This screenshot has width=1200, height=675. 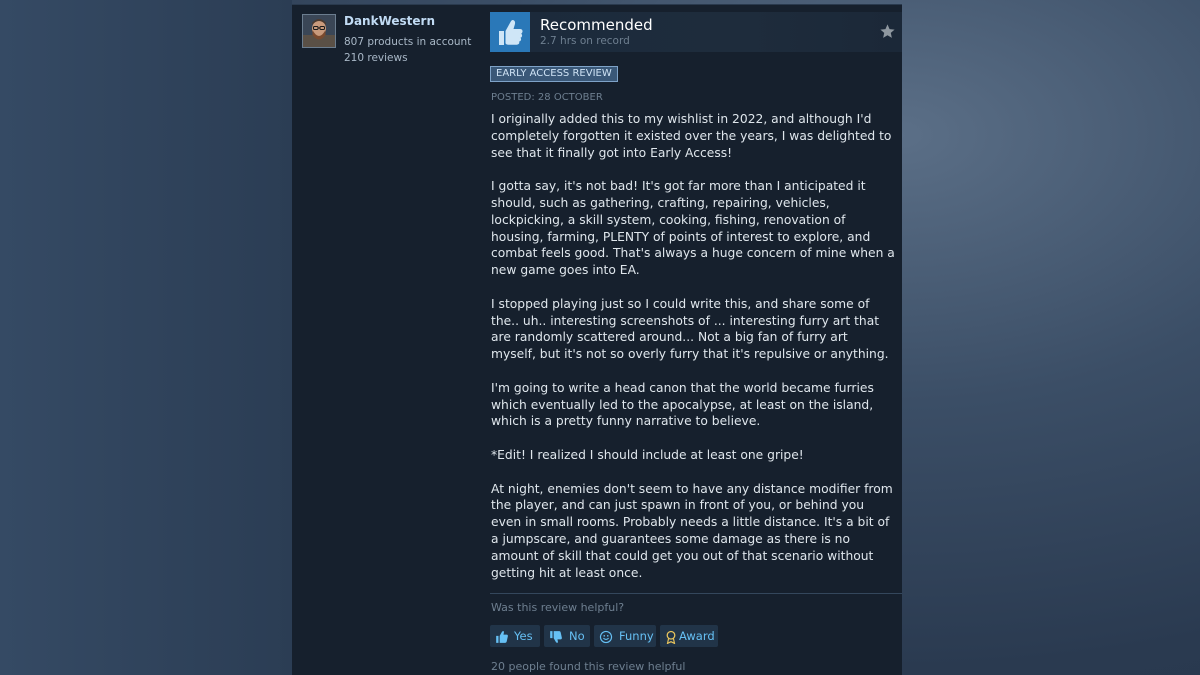 What do you see at coordinates (606, 636) in the screenshot?
I see `smiley-icon` at bounding box center [606, 636].